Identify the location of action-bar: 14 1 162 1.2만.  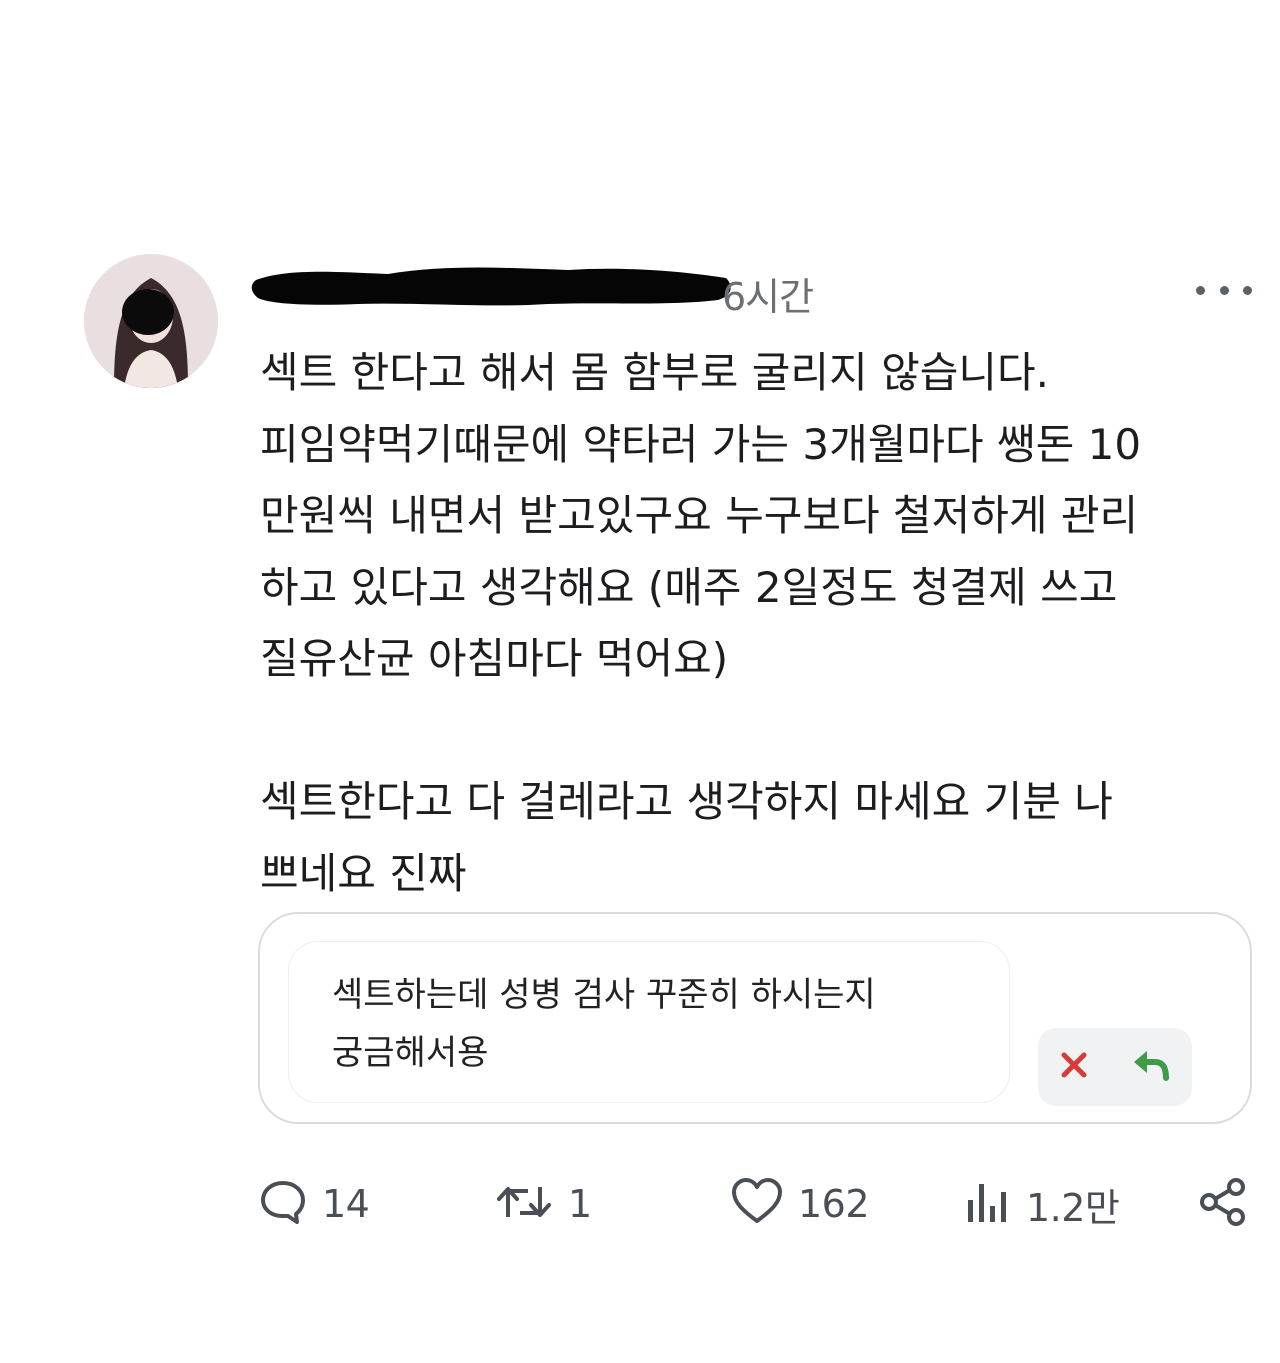
(758, 1204).